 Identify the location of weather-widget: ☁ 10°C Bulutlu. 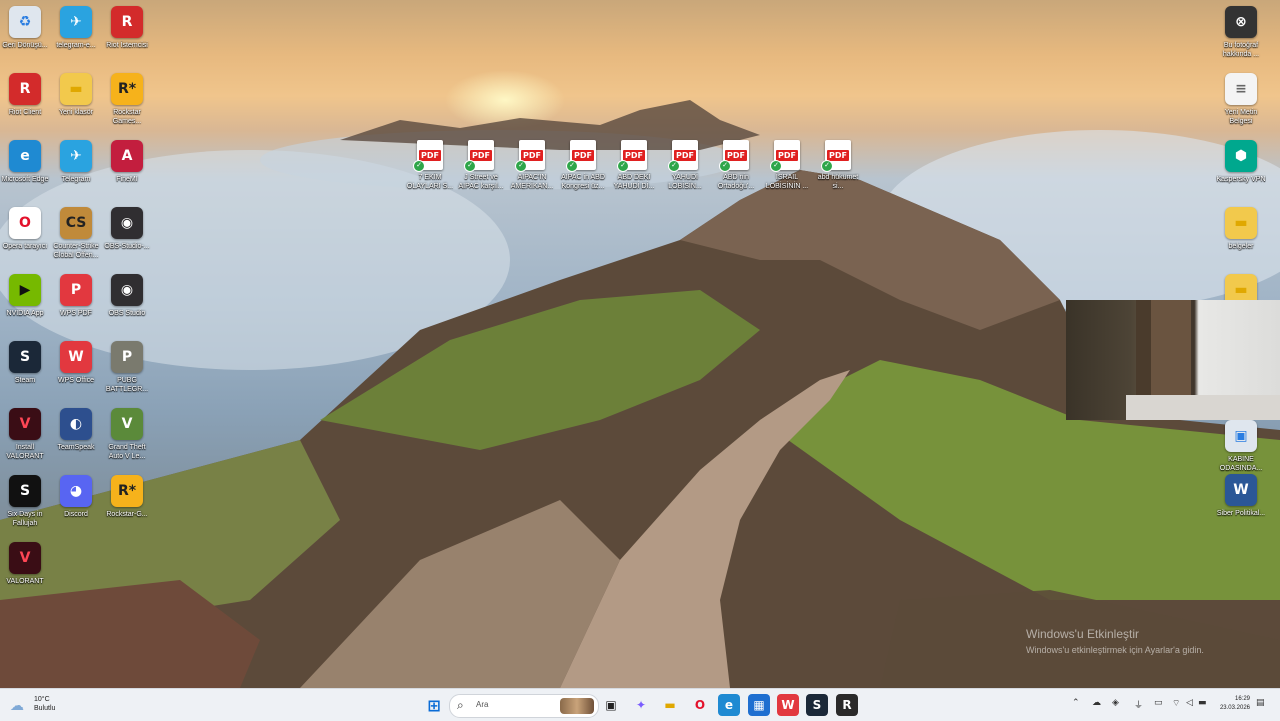
(45, 705).